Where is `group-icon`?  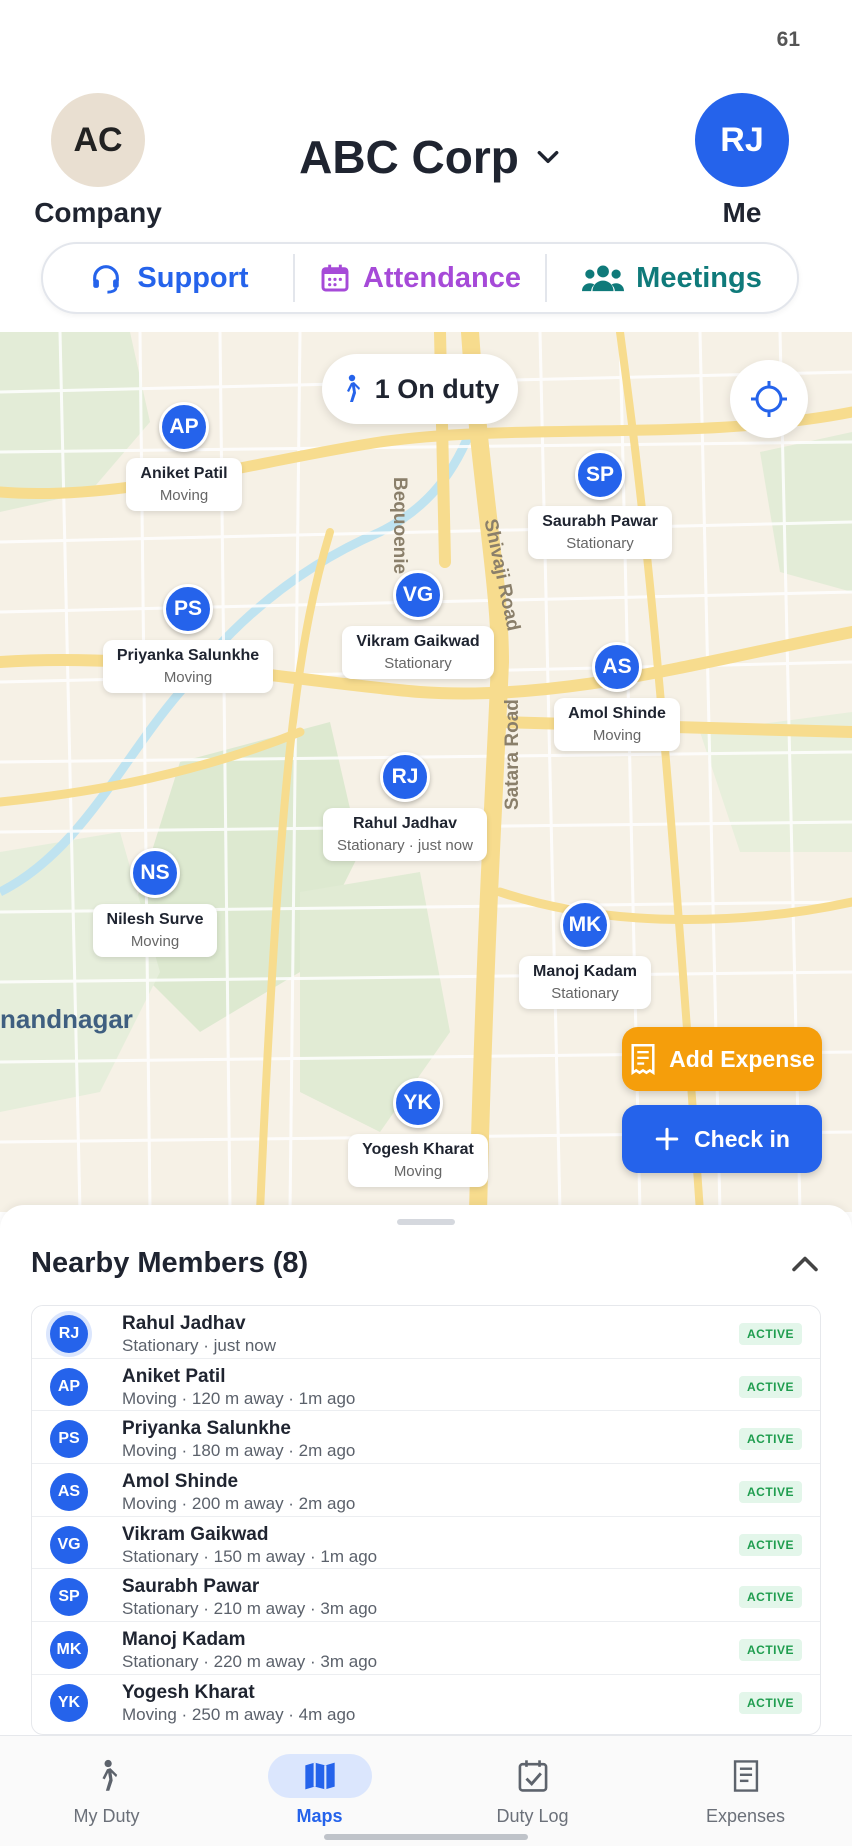 group-icon is located at coordinates (603, 278).